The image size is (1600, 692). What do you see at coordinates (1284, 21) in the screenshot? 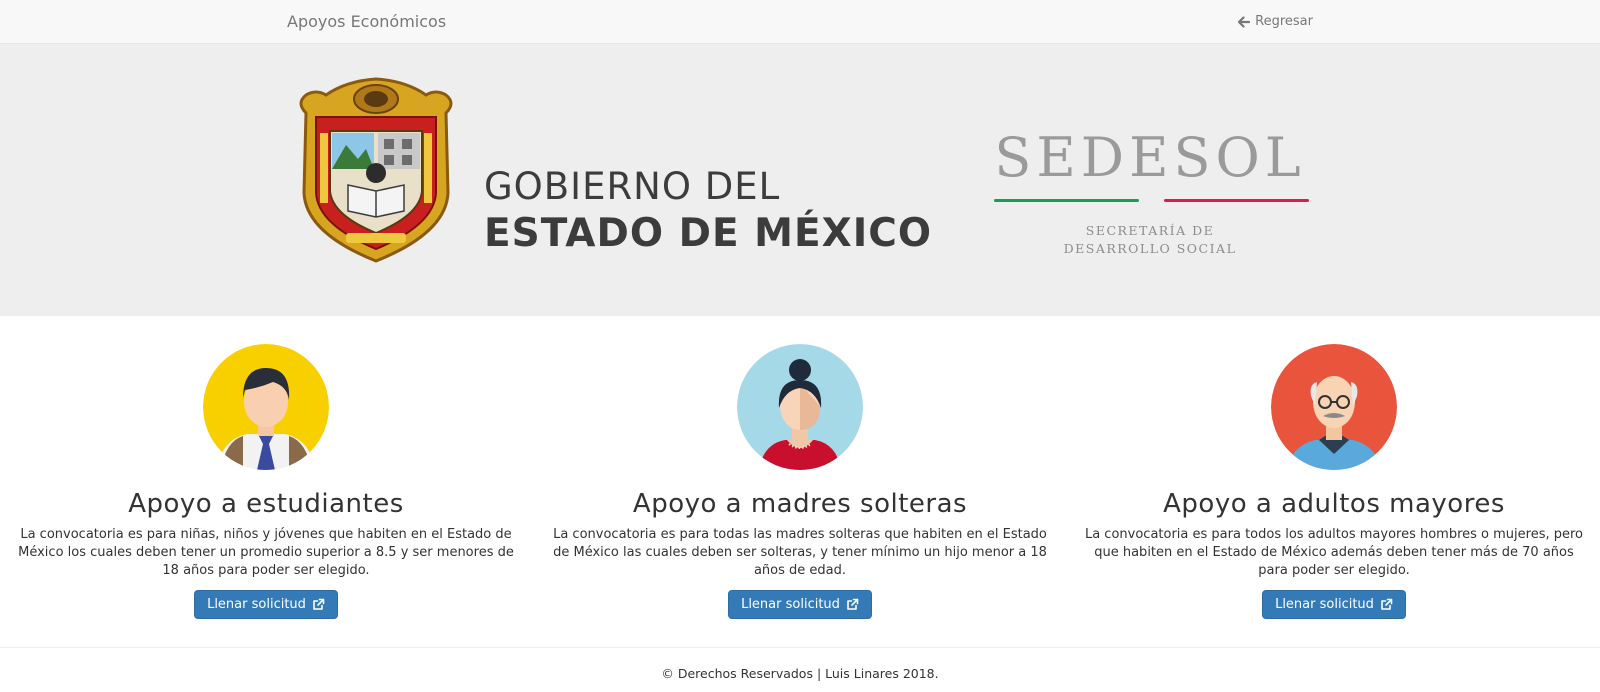
I see `back-link-label: Regresar` at bounding box center [1284, 21].